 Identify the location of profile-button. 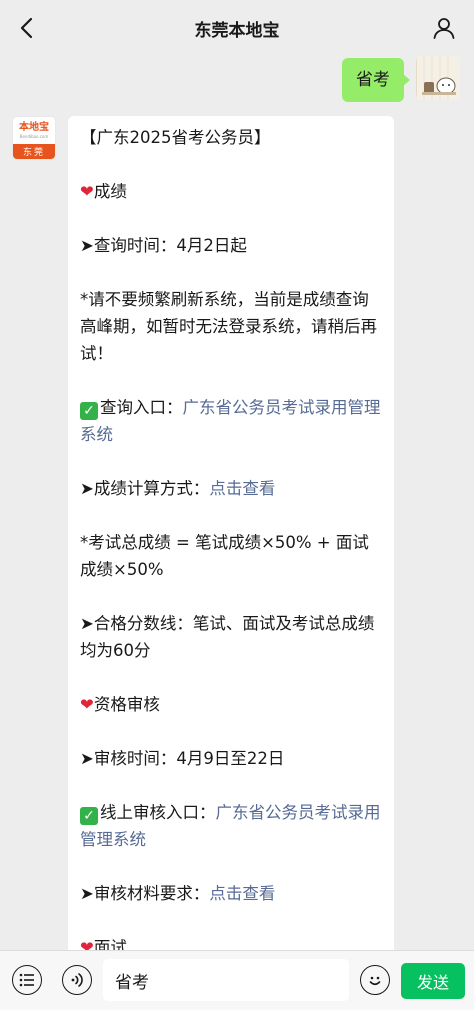
(444, 28).